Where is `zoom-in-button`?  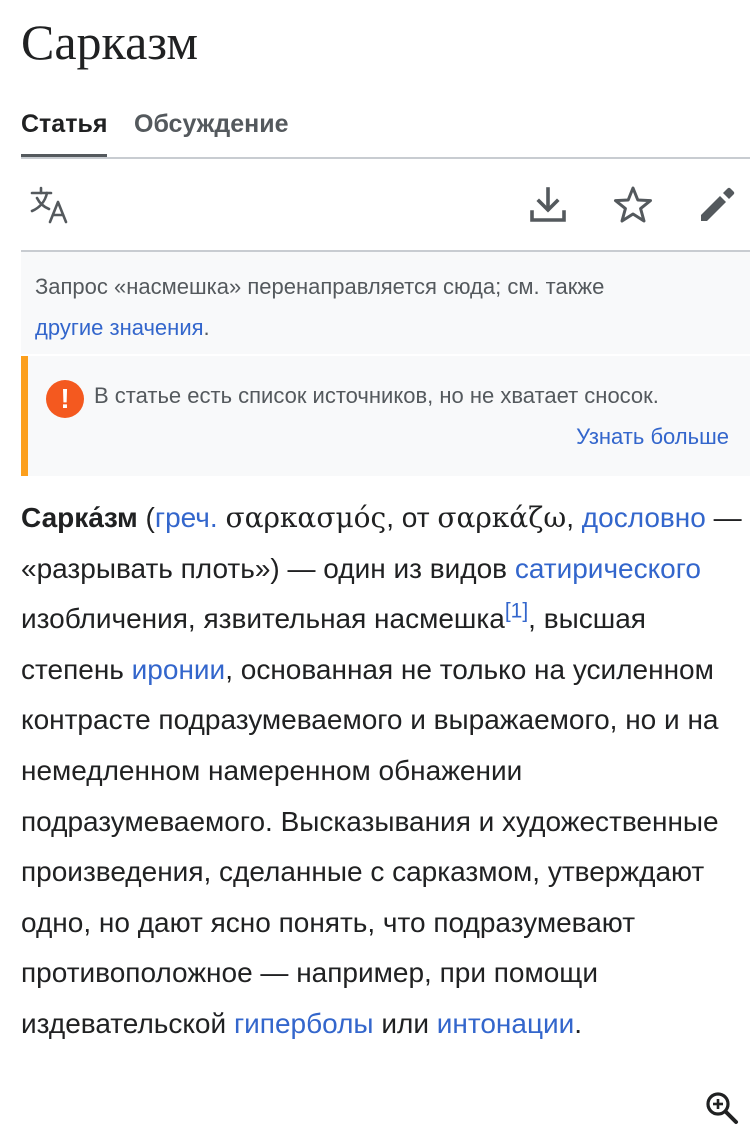 zoom-in-button is located at coordinates (722, 1108).